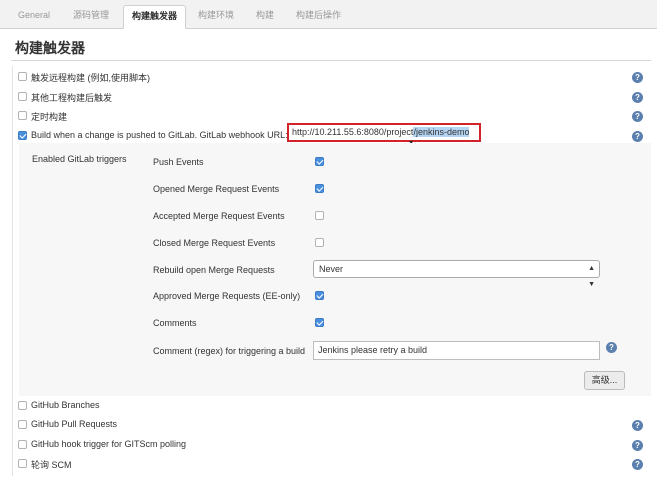 The width and height of the screenshot is (657, 483). What do you see at coordinates (22, 463) in the screenshot?
I see `poll-scm-checkbox` at bounding box center [22, 463].